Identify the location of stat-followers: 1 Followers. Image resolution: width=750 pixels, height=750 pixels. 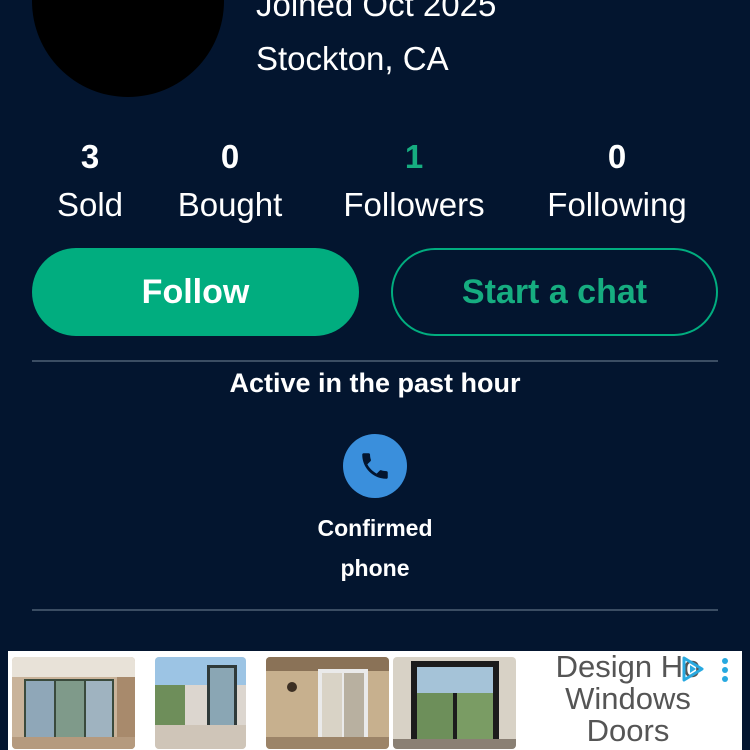
(413, 185).